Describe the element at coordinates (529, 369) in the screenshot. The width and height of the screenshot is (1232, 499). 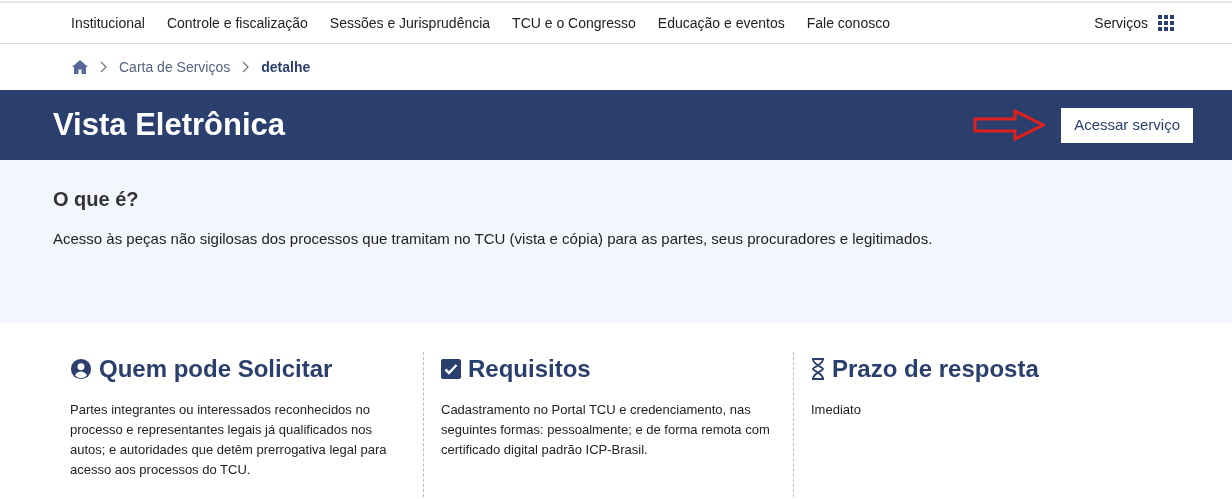
I see `card-heading: Requisitos` at that location.